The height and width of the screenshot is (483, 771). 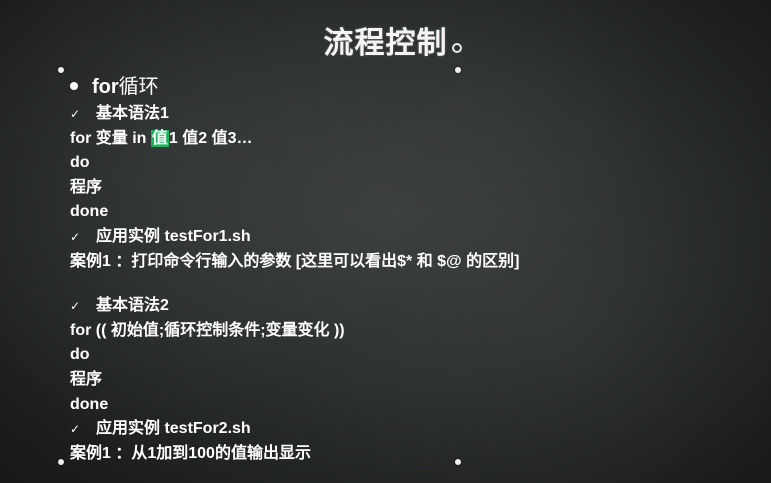 I want to click on section2-example-row: ✓ 应用实例 testFor2.sh, so click(x=415, y=429).